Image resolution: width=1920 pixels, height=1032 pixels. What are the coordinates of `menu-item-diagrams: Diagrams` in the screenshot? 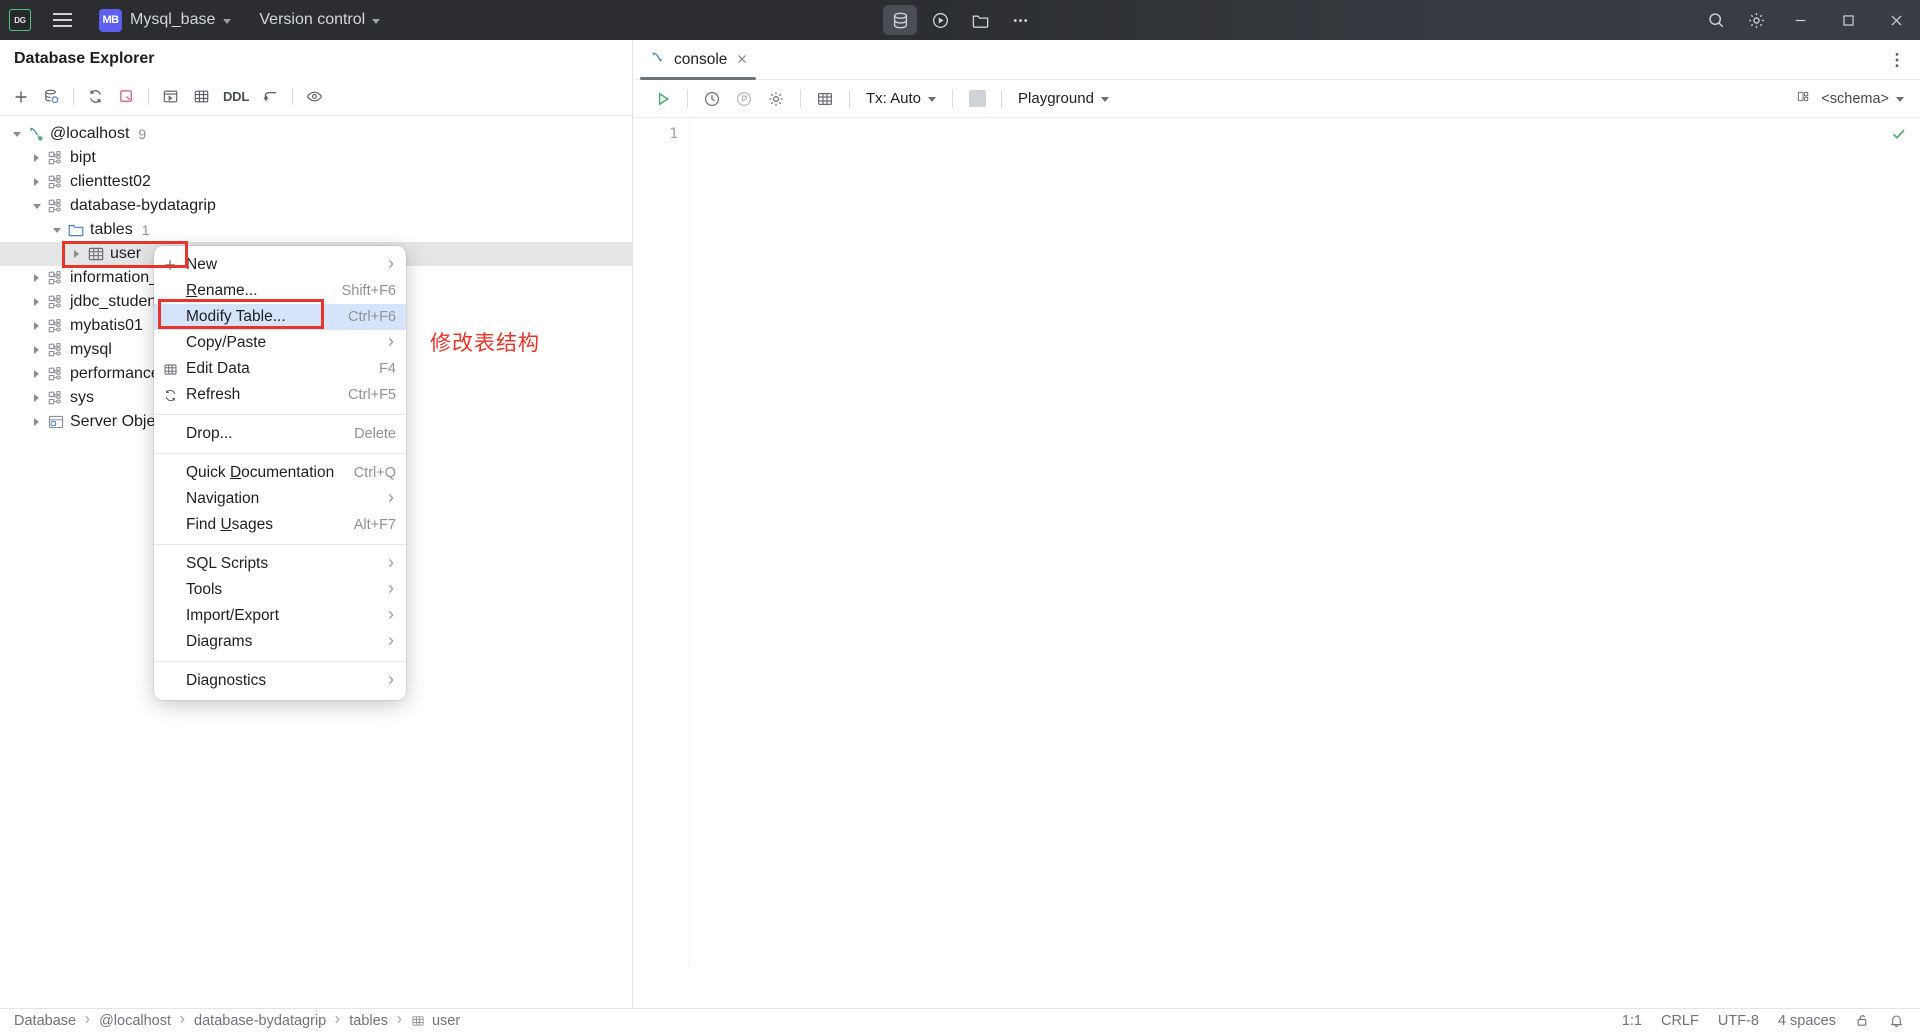 It's located at (280, 642).